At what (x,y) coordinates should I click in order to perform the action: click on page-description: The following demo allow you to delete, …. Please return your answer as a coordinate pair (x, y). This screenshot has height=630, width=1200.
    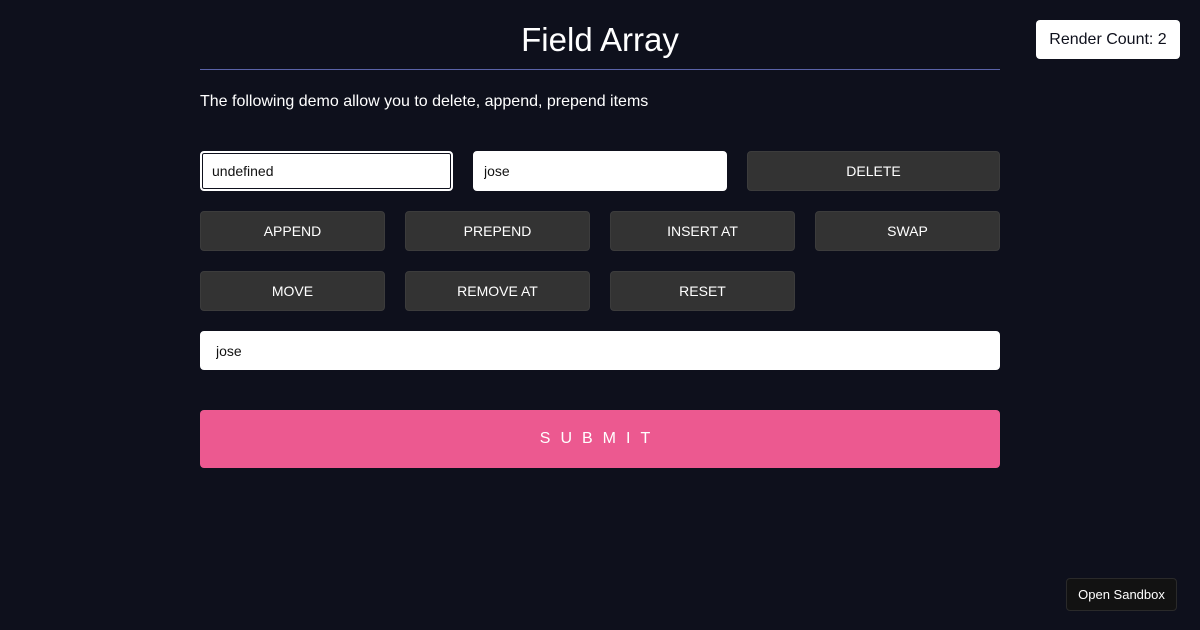
    Looking at the image, I should click on (424, 101).